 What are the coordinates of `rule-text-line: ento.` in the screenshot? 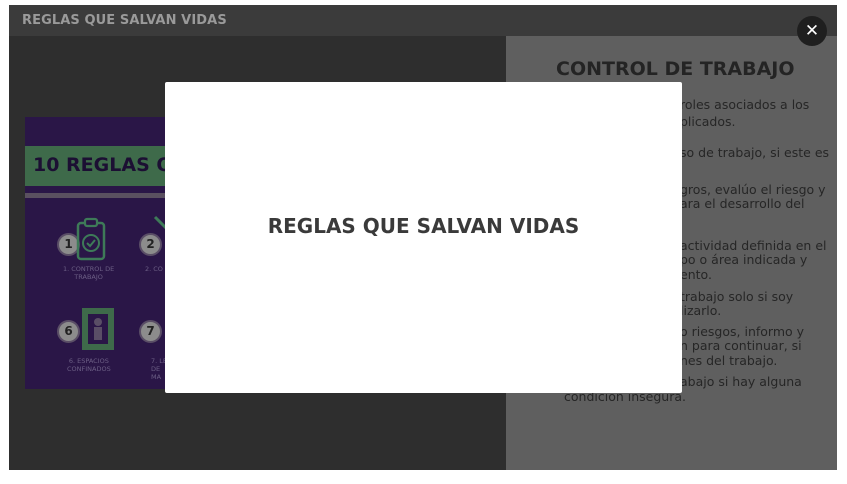 It's located at (696, 274).